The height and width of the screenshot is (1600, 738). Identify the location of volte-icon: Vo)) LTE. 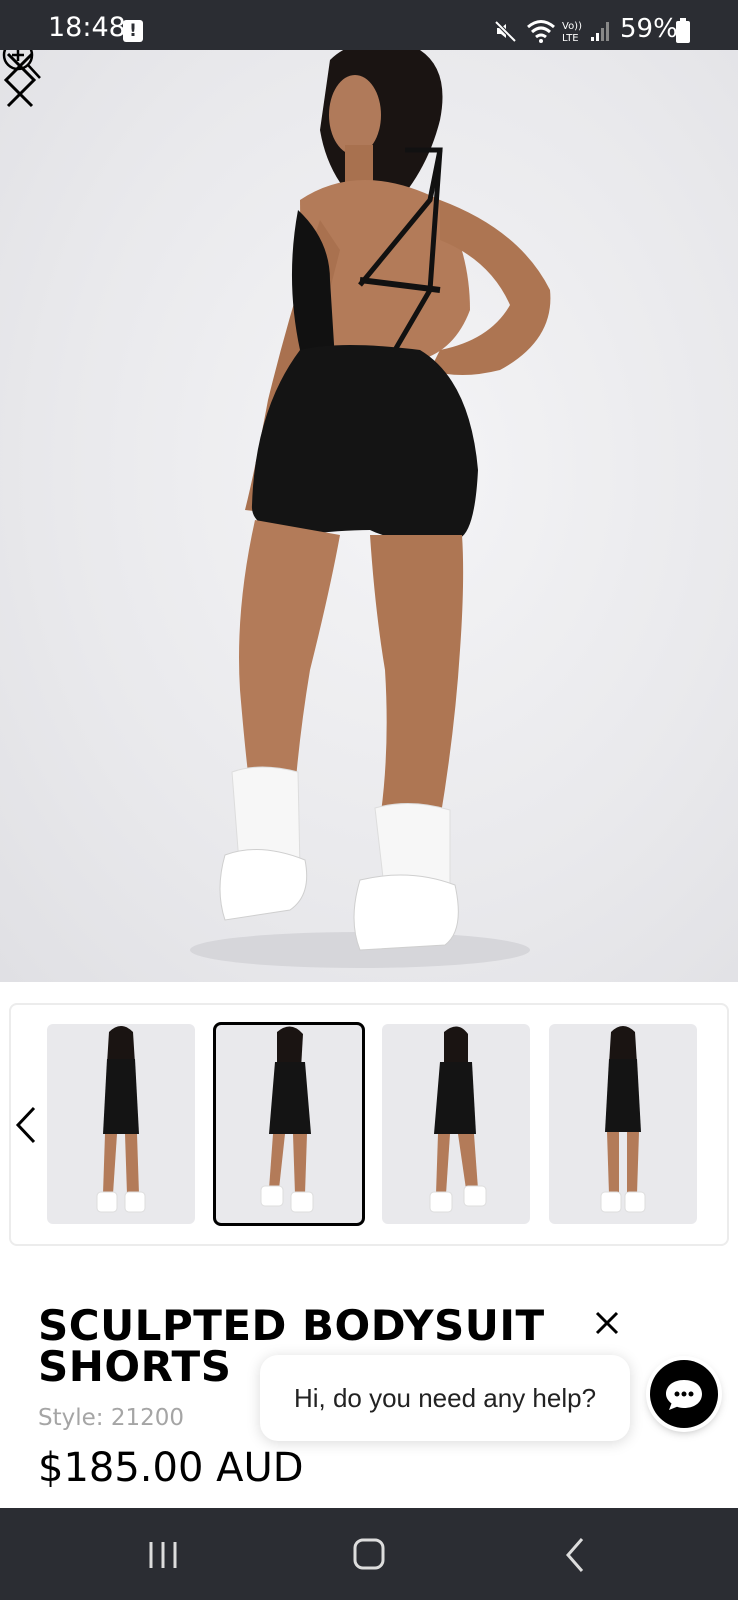
(572, 32).